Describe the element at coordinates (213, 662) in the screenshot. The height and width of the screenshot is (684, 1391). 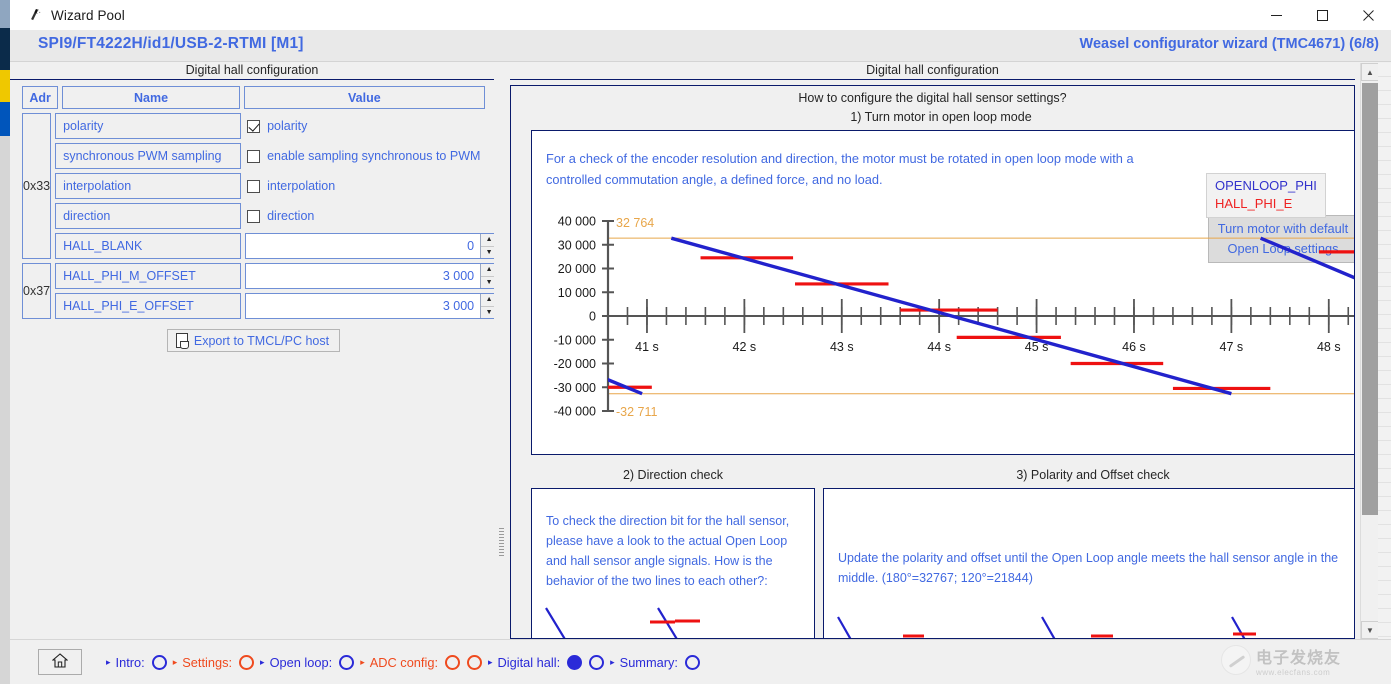
I see `wizard-step-settings: ▸ Settings:` at that location.